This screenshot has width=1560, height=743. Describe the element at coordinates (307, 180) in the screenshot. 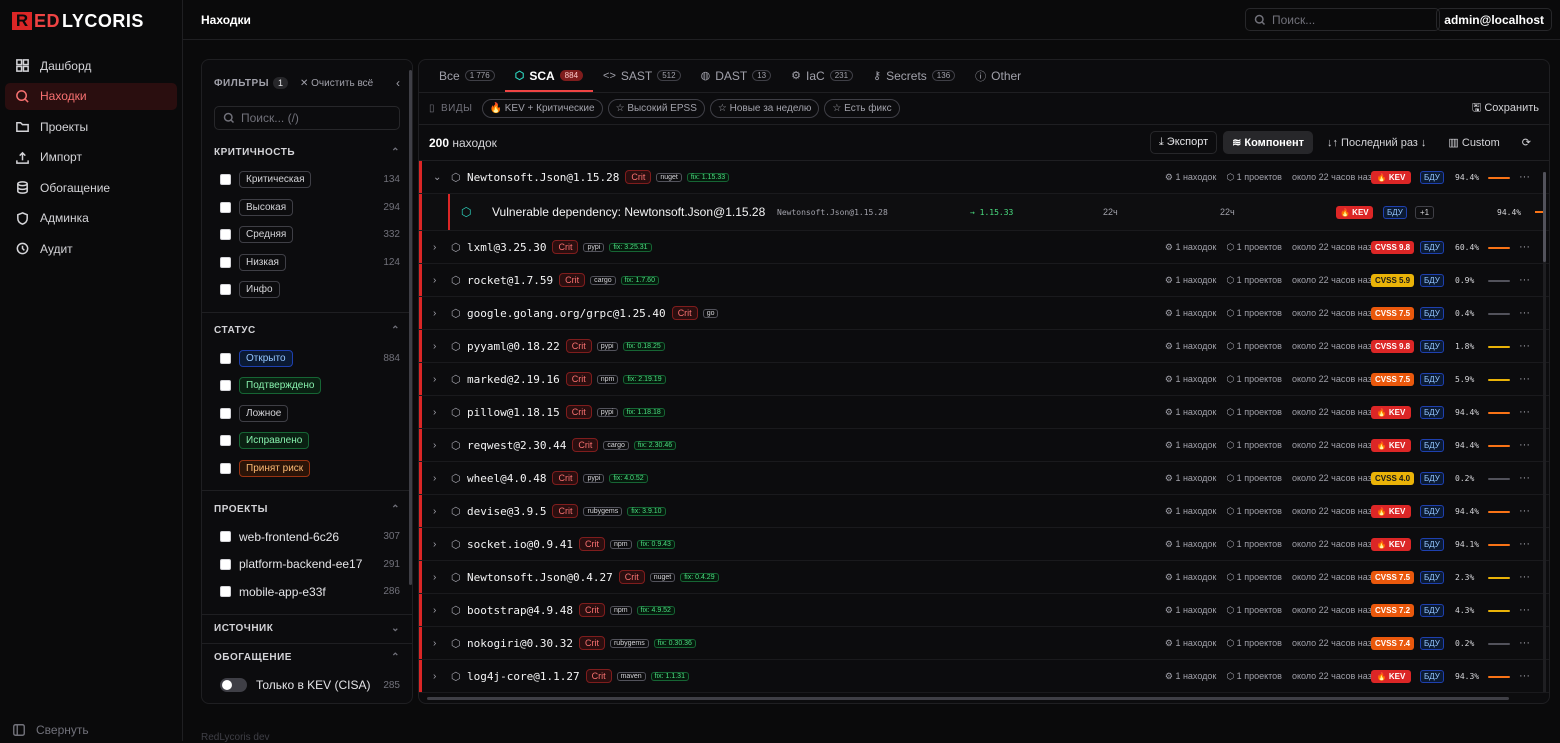

I see `filter-option: Критическая134` at that location.